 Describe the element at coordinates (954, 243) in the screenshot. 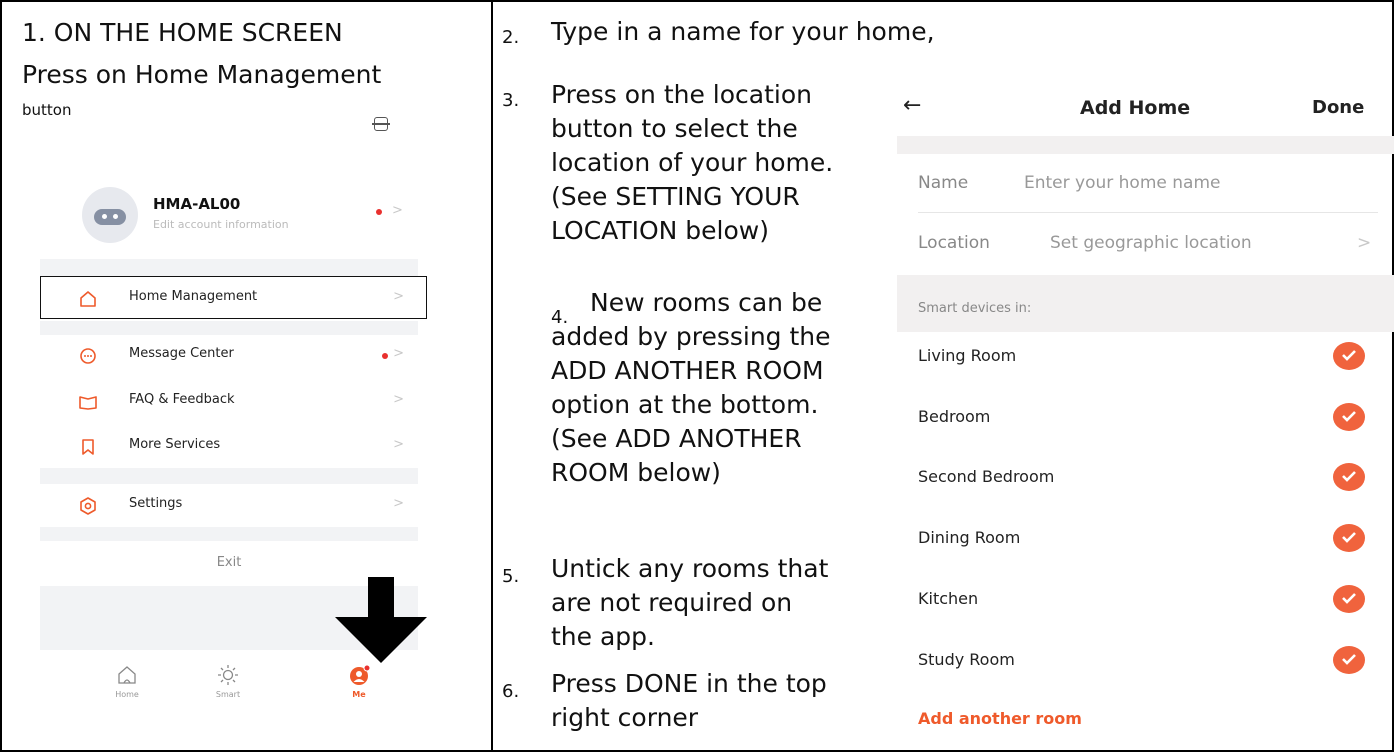

I see `location-label: Location` at that location.